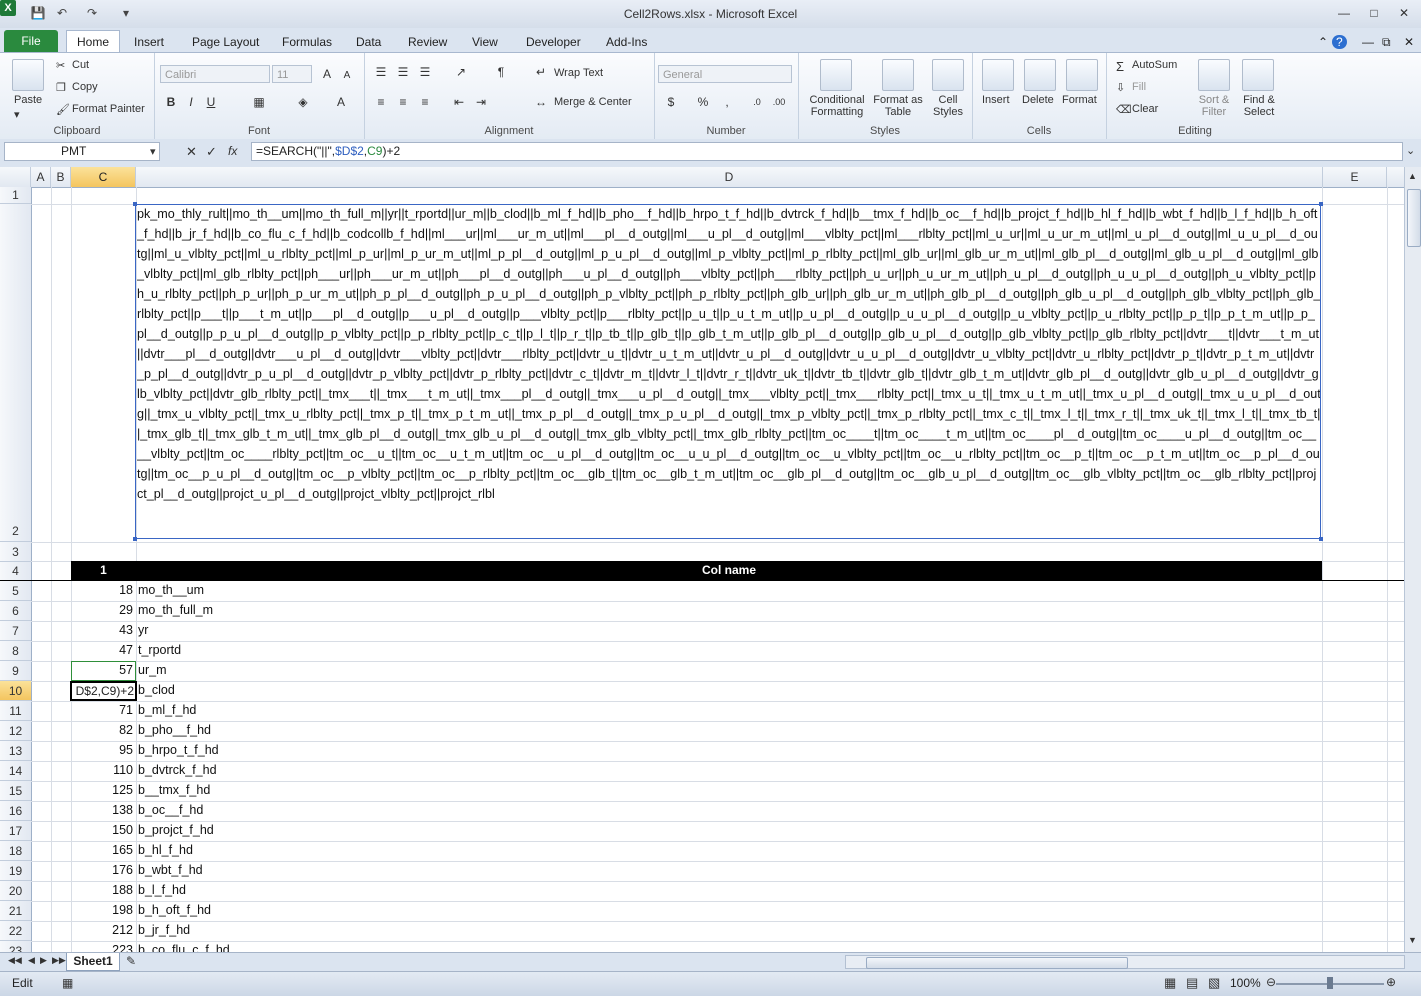 This screenshot has height=996, width=1421. I want to click on cell-d16: b_oc__f_hd, so click(170, 810).